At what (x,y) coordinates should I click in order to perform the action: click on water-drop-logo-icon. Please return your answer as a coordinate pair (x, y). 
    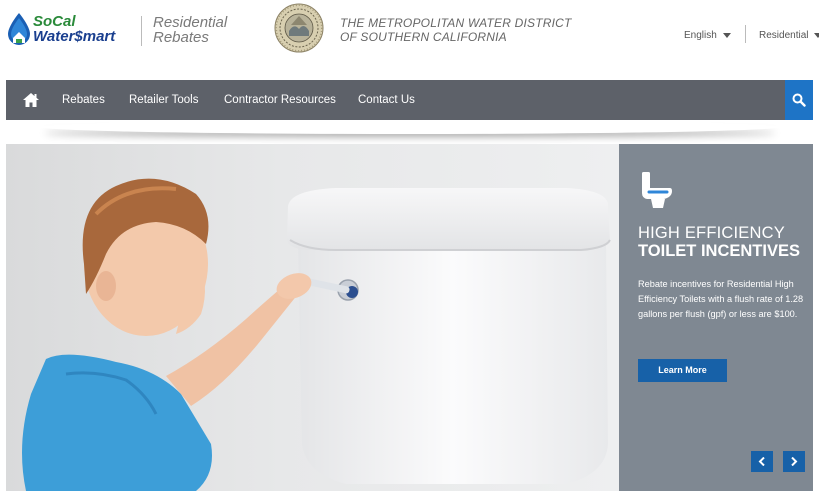
    Looking at the image, I should click on (19, 29).